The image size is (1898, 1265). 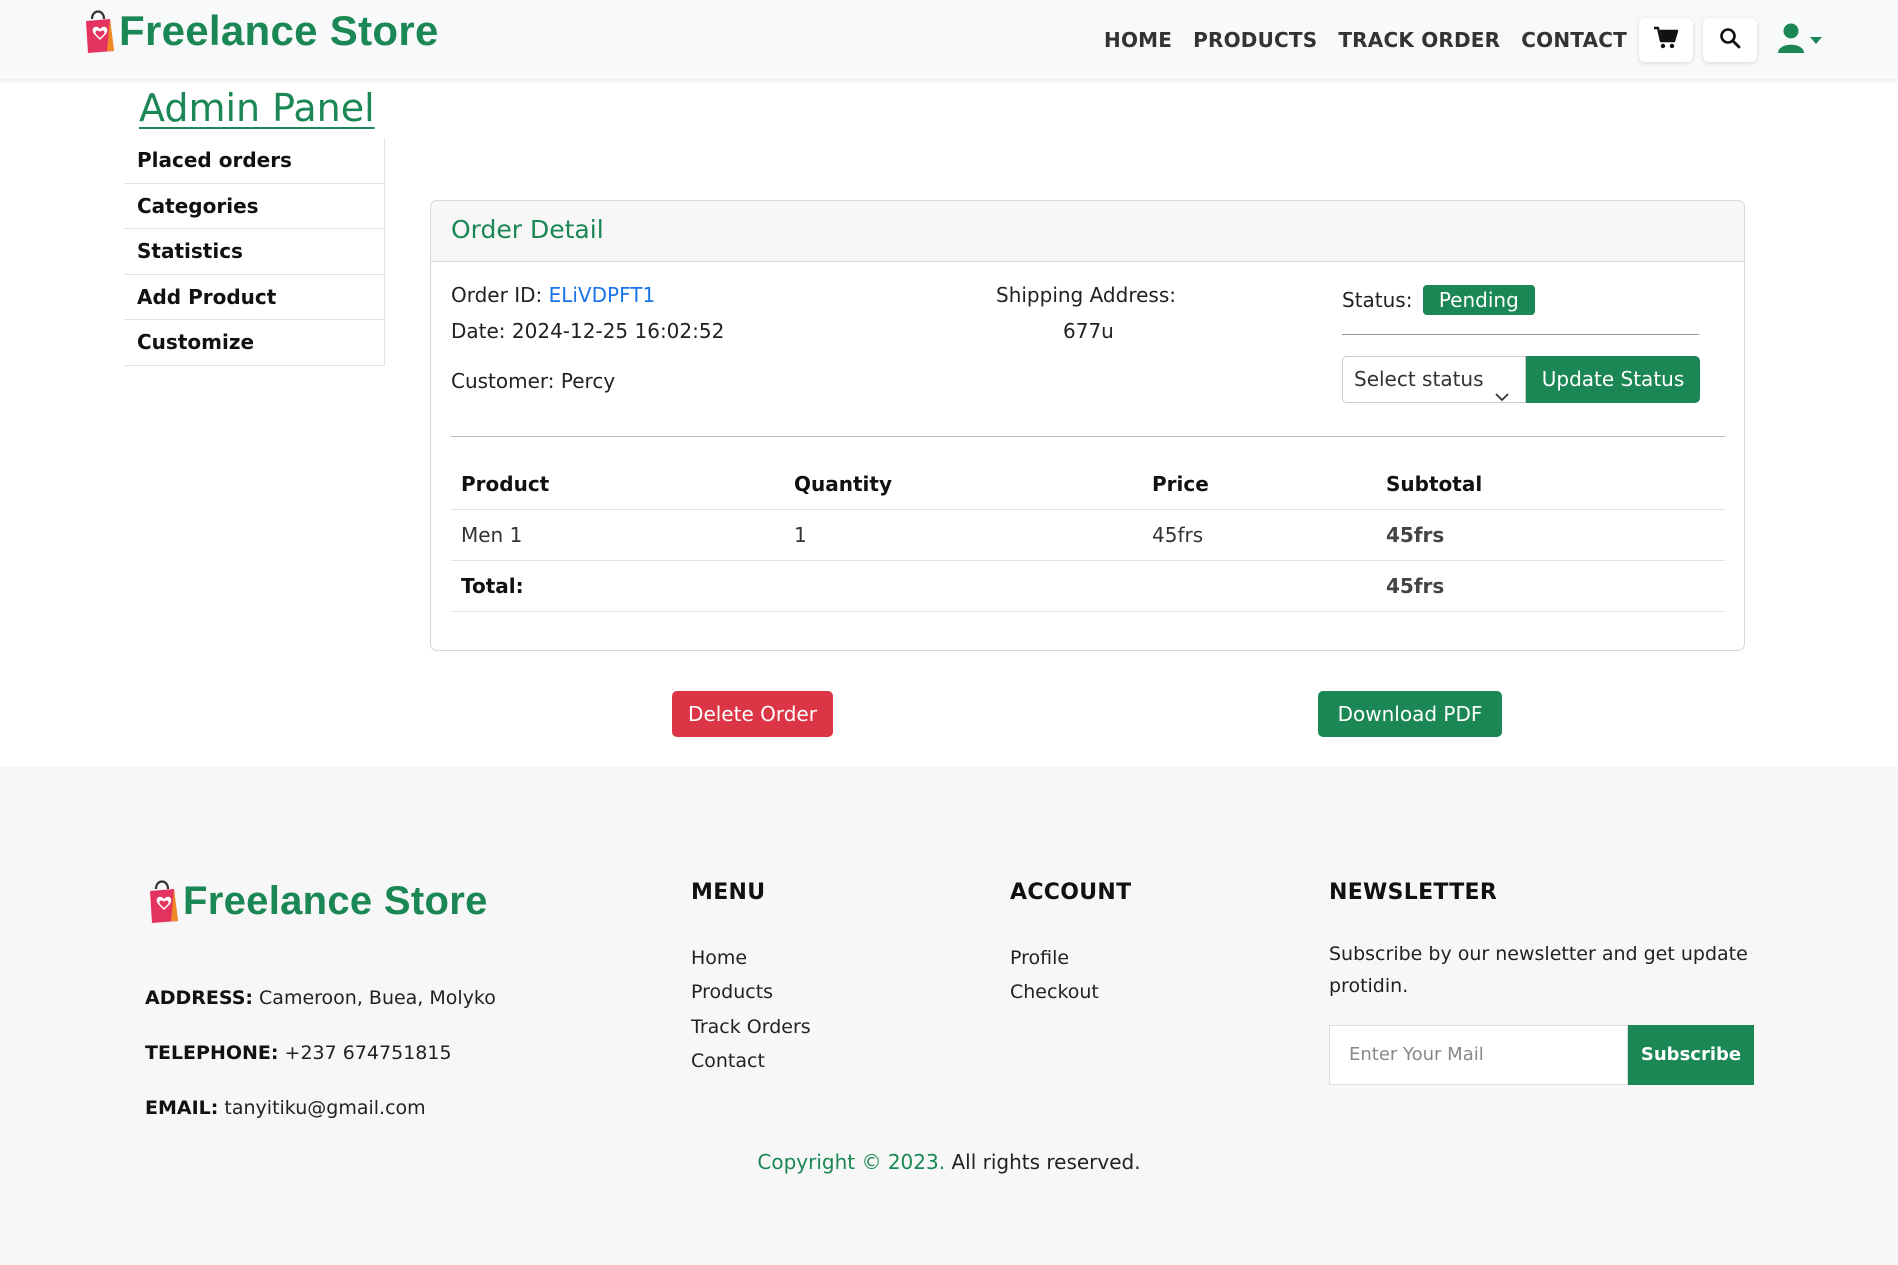 I want to click on status-select: Select status, so click(x=1434, y=379).